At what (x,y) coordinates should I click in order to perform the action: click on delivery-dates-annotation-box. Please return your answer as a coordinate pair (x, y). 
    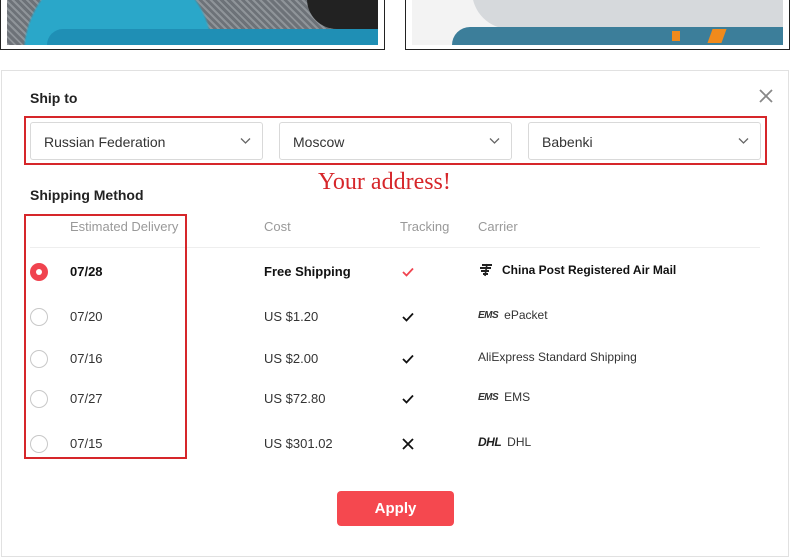
    Looking at the image, I should click on (105, 336).